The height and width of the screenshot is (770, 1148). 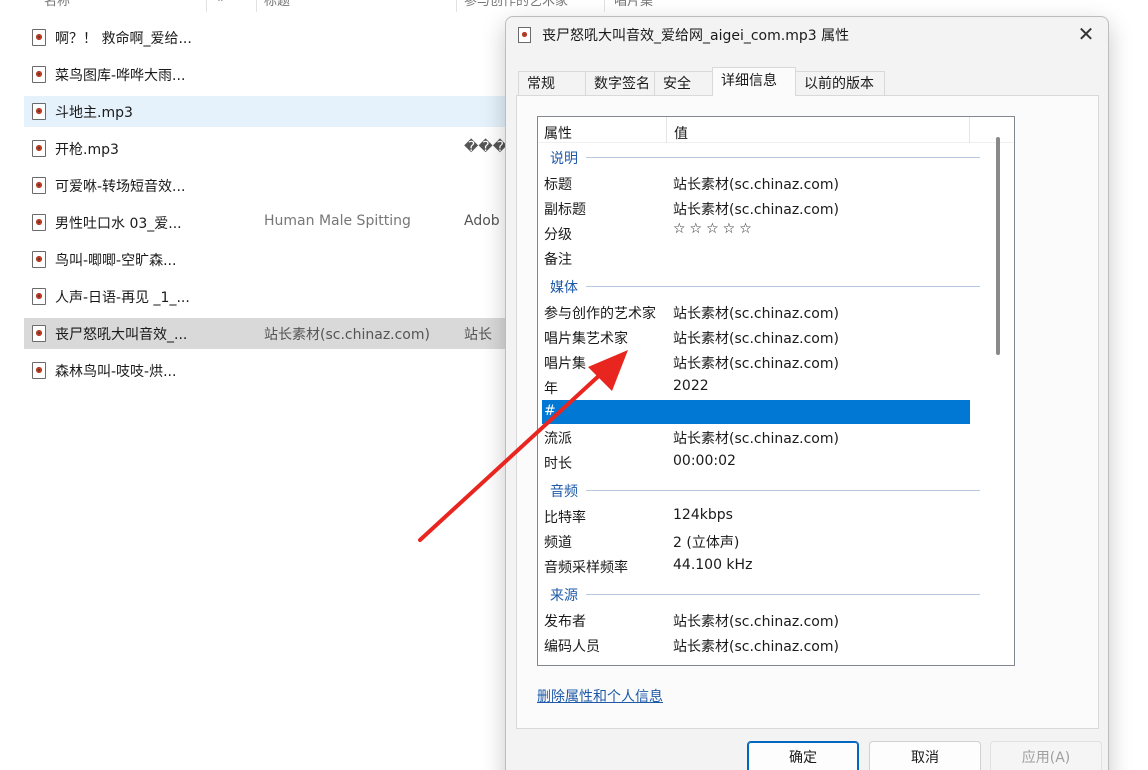 What do you see at coordinates (683, 83) in the screenshot?
I see `tab-security: 安全` at bounding box center [683, 83].